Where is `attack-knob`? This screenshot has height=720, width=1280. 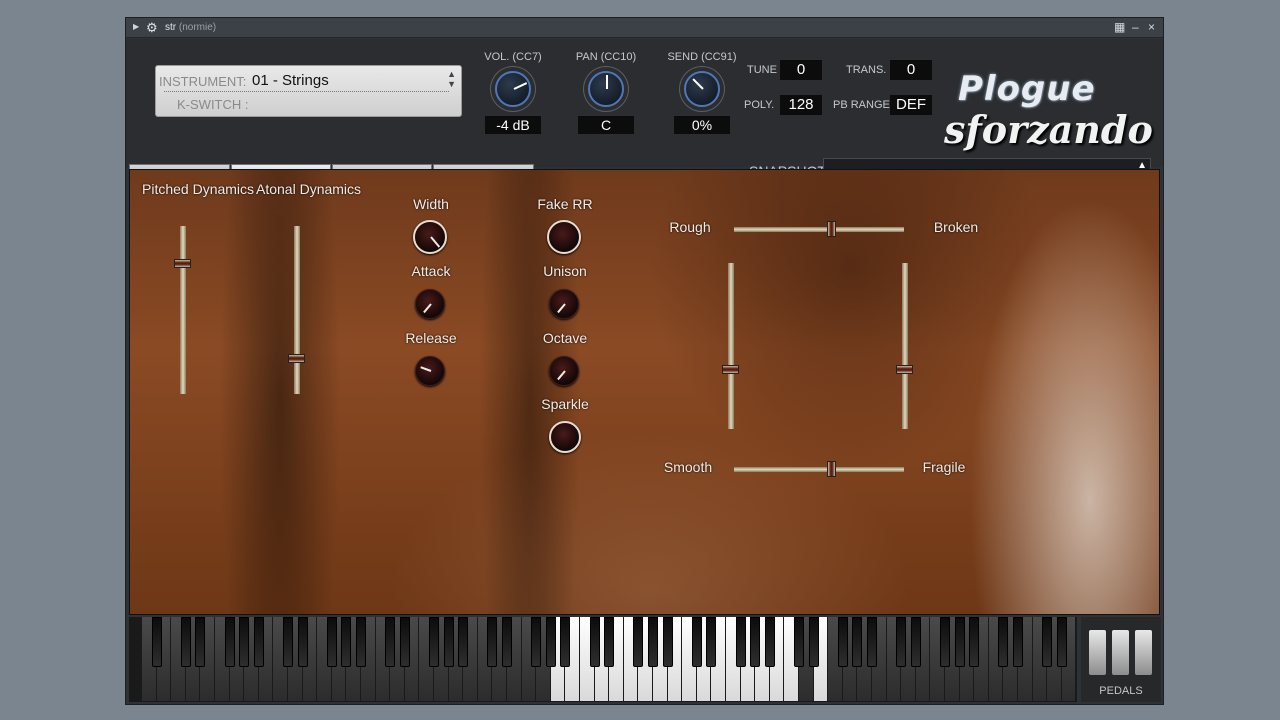
attack-knob is located at coordinates (430, 304).